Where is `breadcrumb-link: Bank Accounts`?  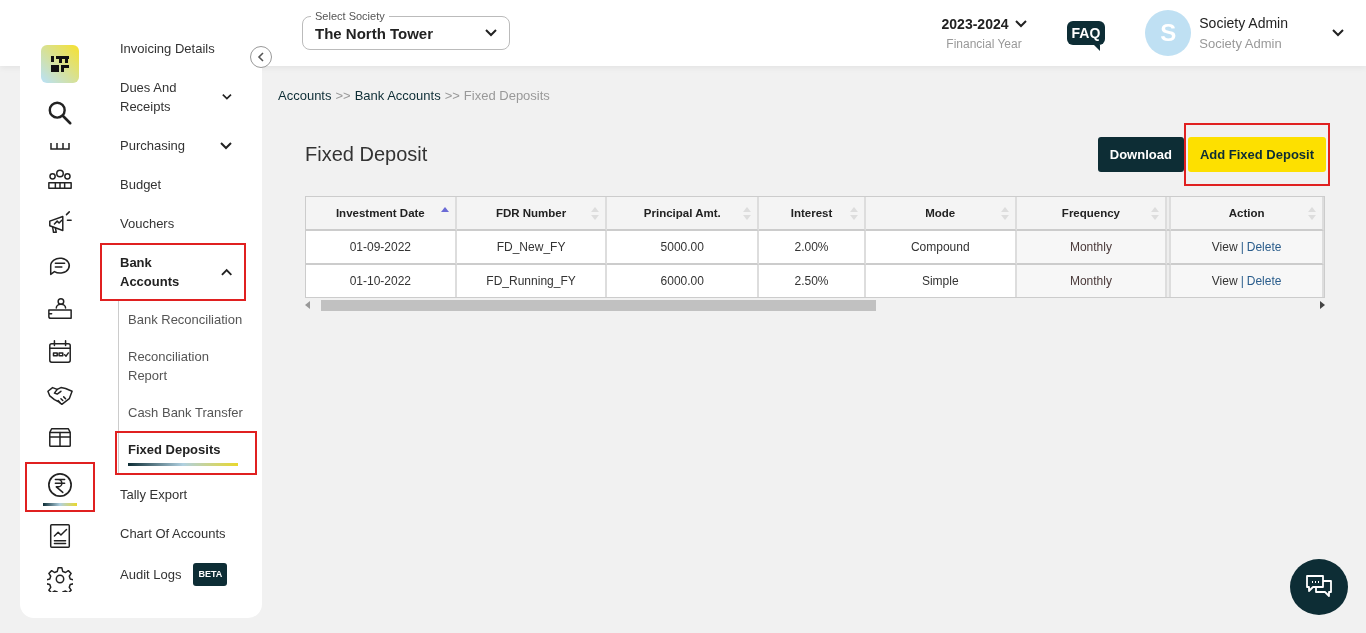 breadcrumb-link: Bank Accounts is located at coordinates (397, 95).